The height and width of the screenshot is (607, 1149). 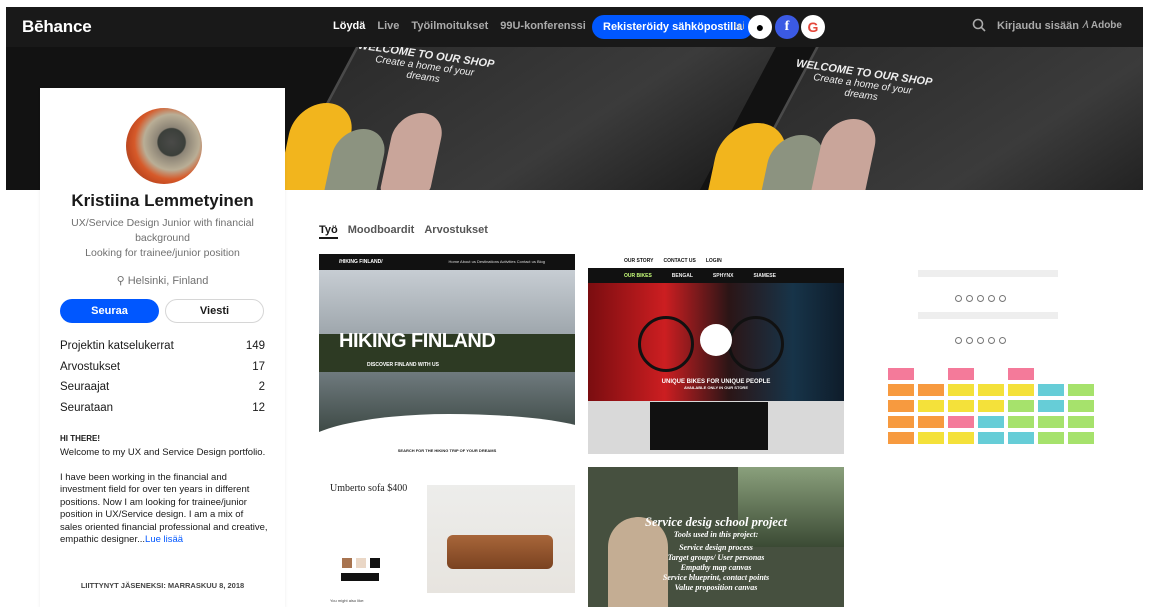 I want to click on tab-work: Työ, so click(x=328, y=231).